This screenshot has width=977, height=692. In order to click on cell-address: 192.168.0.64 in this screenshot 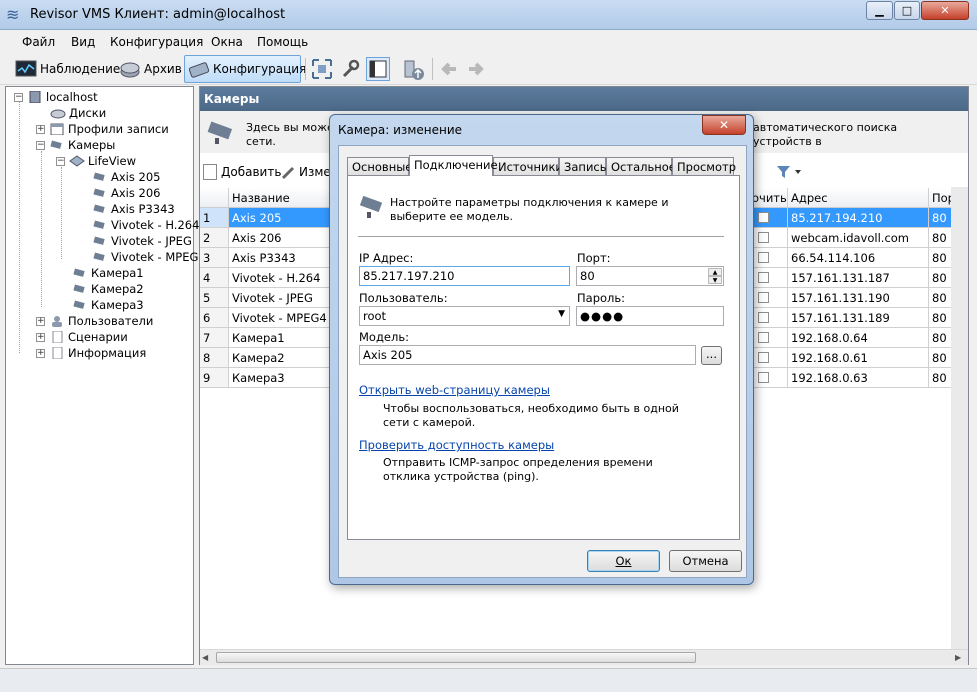, I will do `click(858, 338)`.